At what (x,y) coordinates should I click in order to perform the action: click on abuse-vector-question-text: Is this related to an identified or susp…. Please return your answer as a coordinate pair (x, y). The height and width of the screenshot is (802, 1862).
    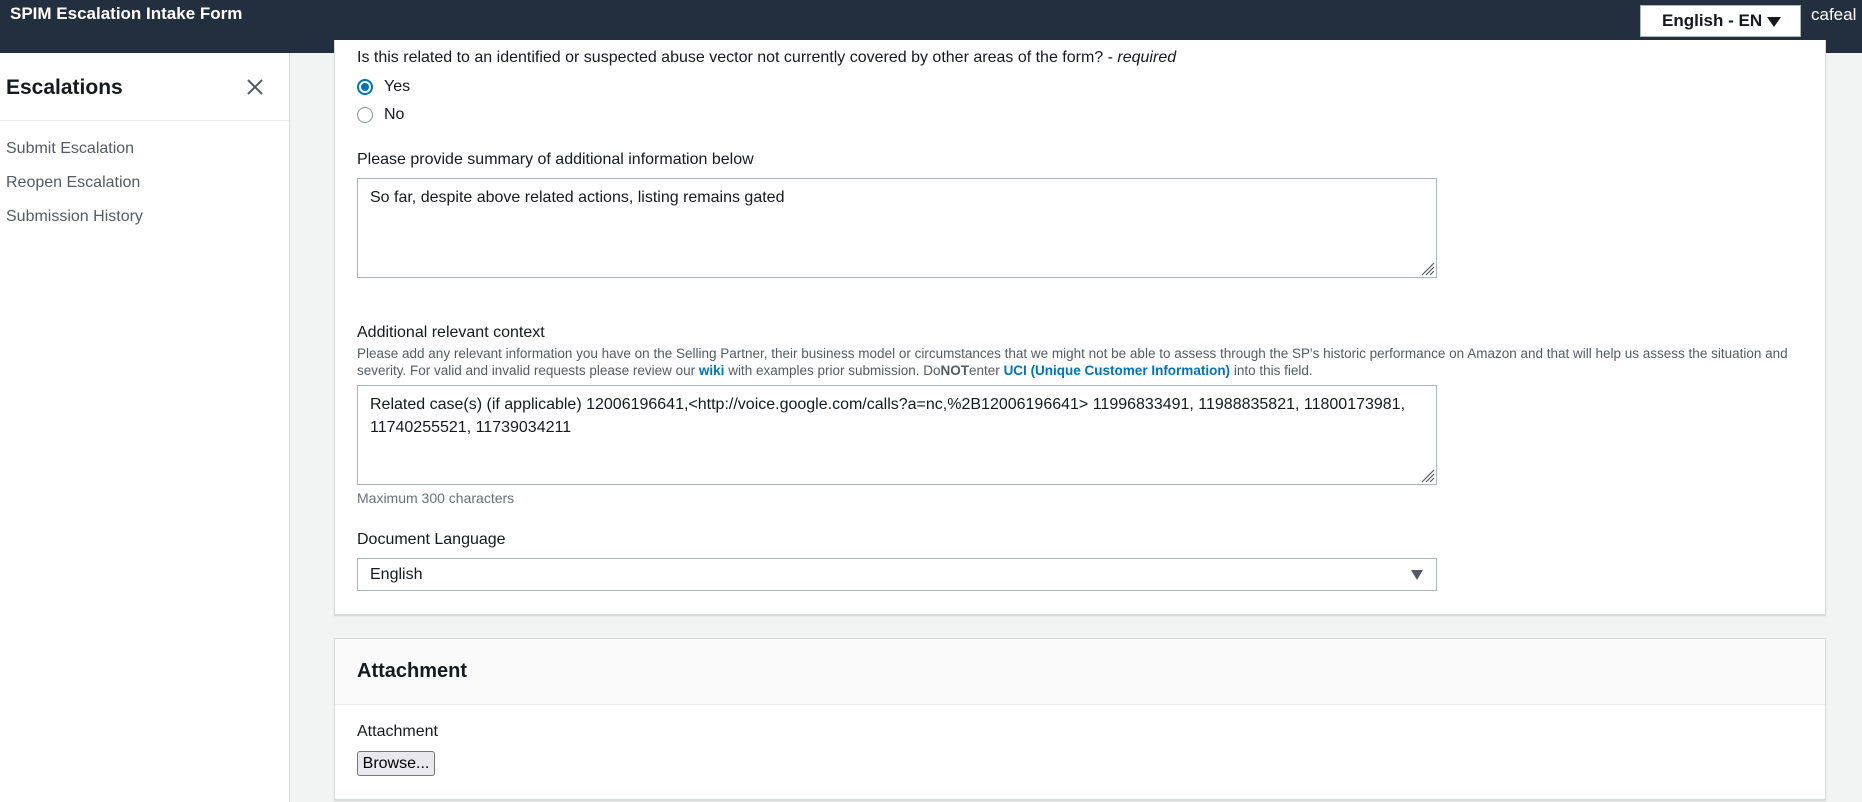
    Looking at the image, I should click on (737, 57).